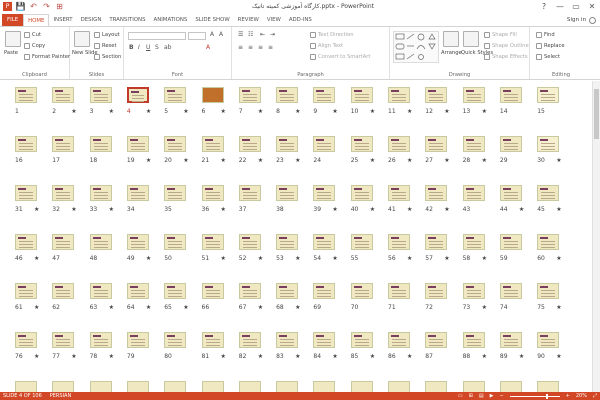 Image resolution: width=600 pixels, height=400 pixels. Describe the element at coordinates (596, 236) in the screenshot. I see `vertical-scrollbar` at that location.